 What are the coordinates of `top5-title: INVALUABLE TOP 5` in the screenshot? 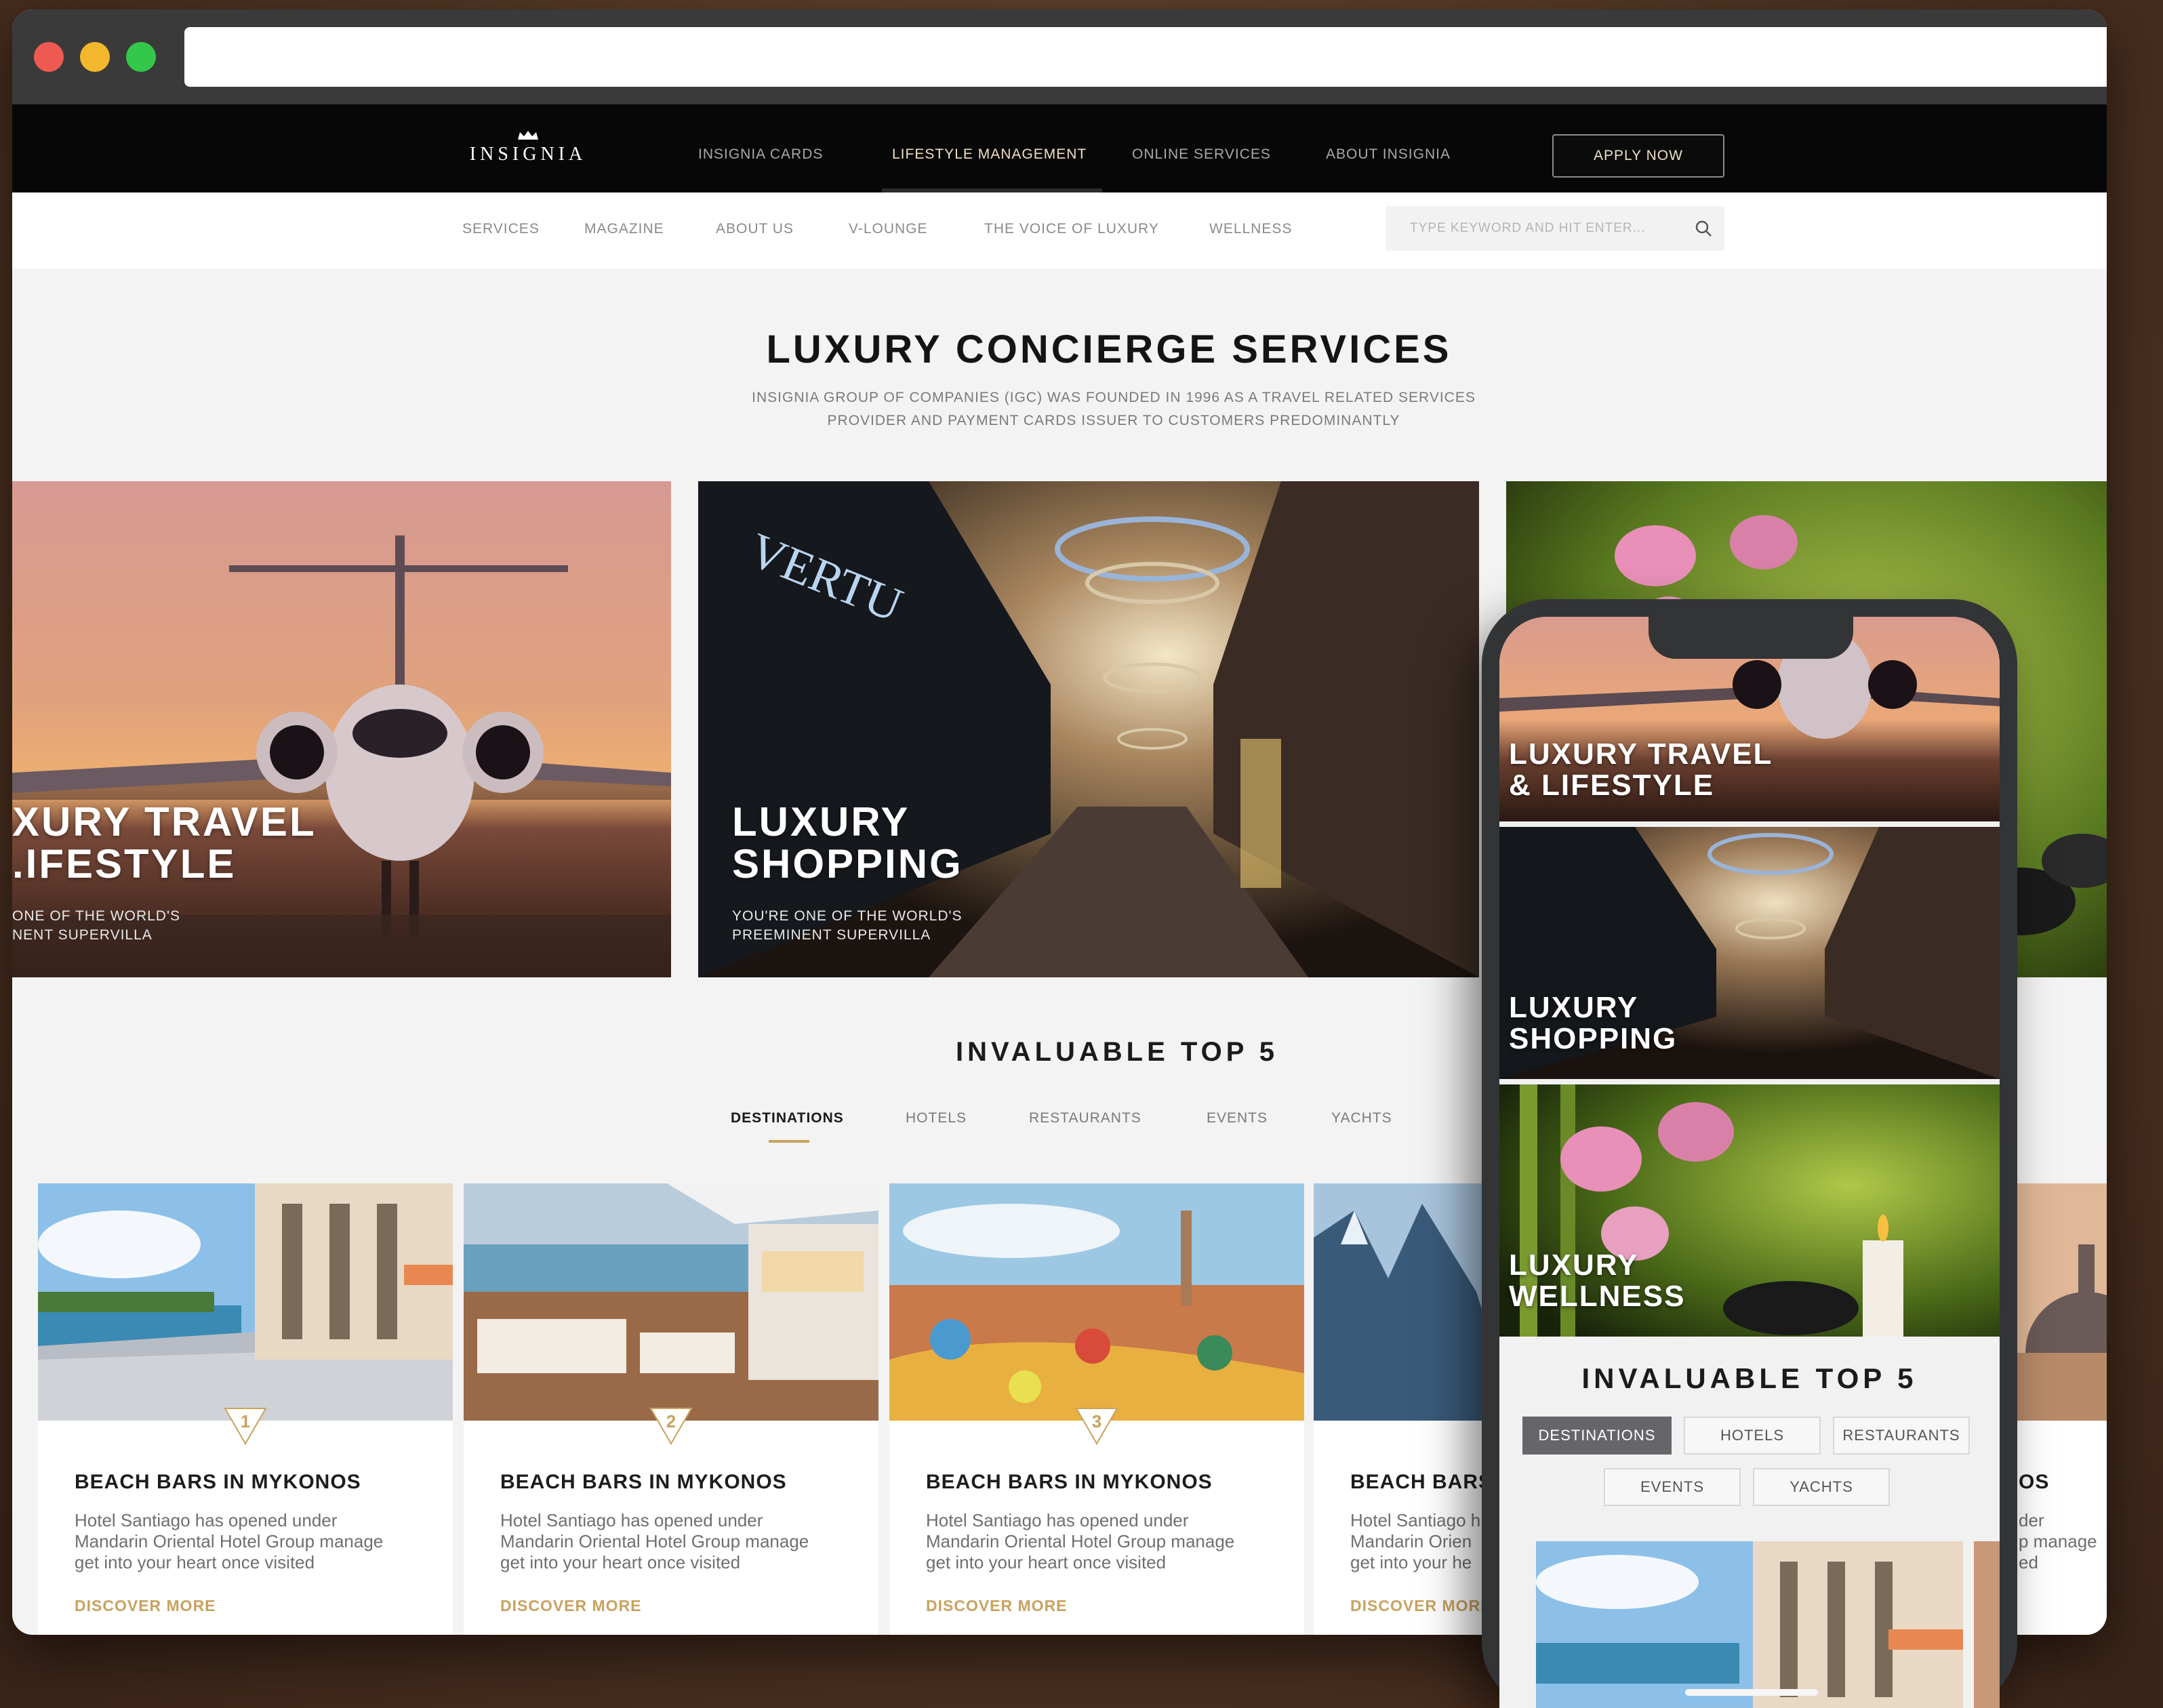 It's located at (1117, 1052).